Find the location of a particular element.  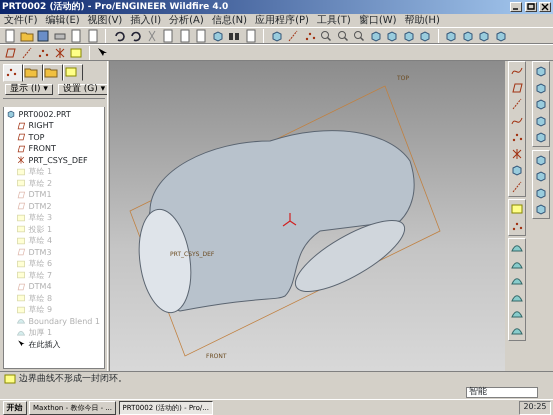

menu-item: 信息(N) is located at coordinates (230, 20).